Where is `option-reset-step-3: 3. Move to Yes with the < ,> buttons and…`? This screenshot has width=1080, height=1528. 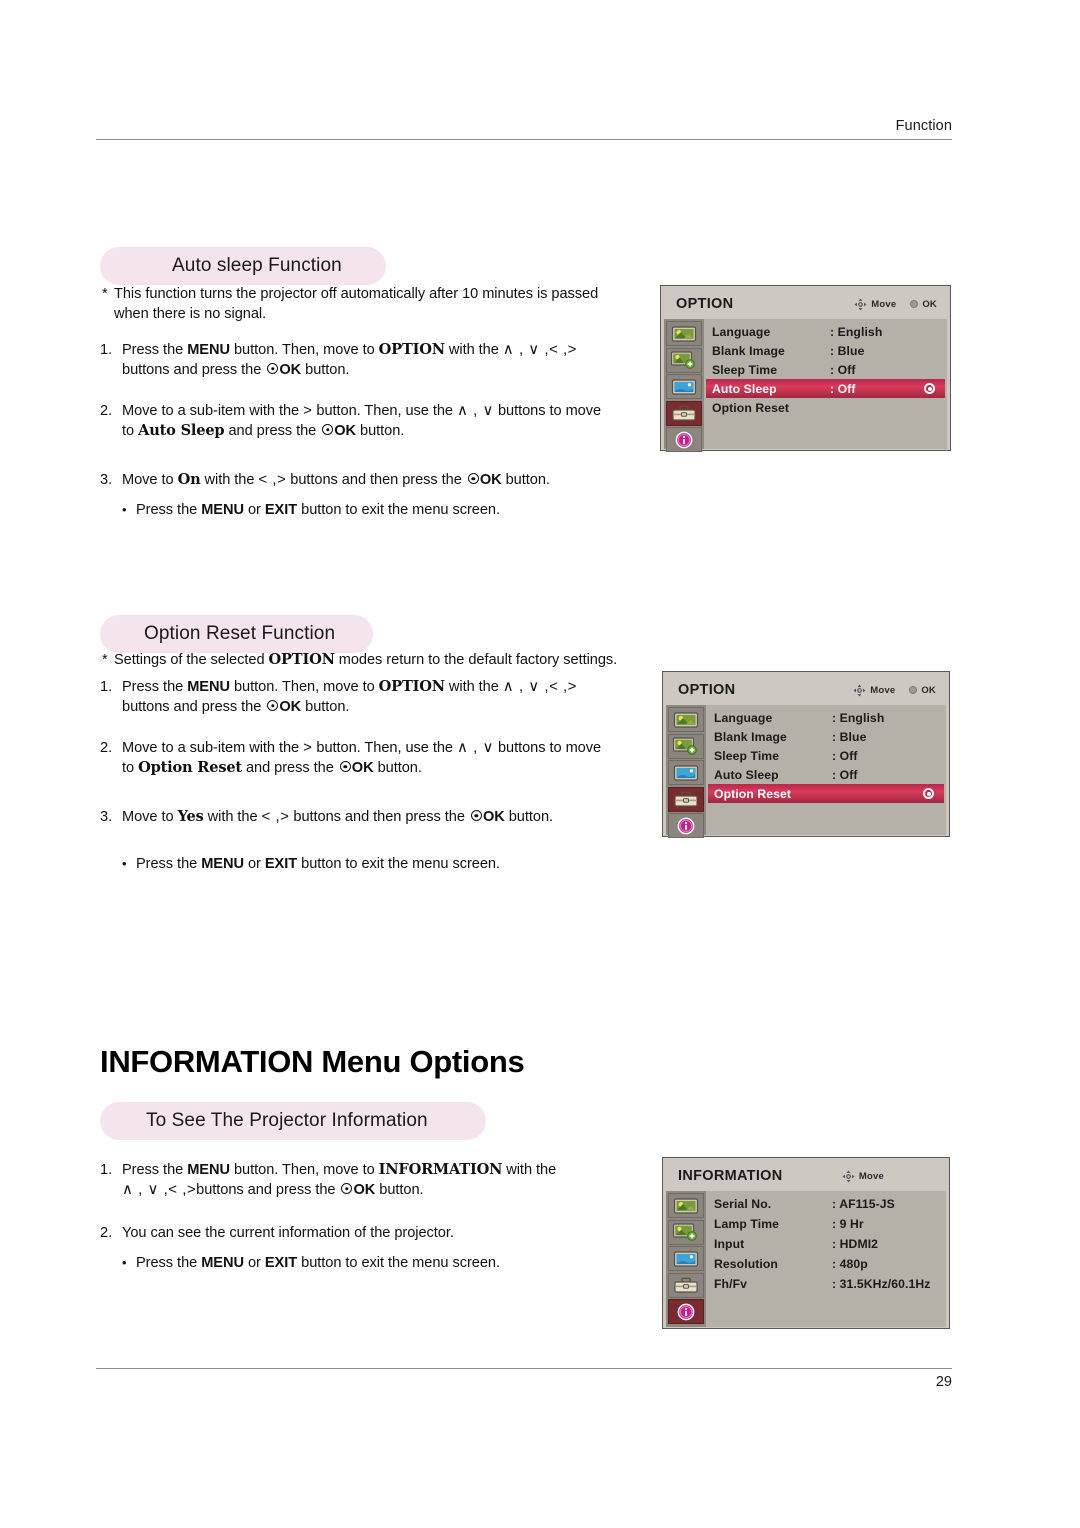
option-reset-step-3: 3. Move to Yes with the < ,> buttons and… is located at coordinates (390, 817).